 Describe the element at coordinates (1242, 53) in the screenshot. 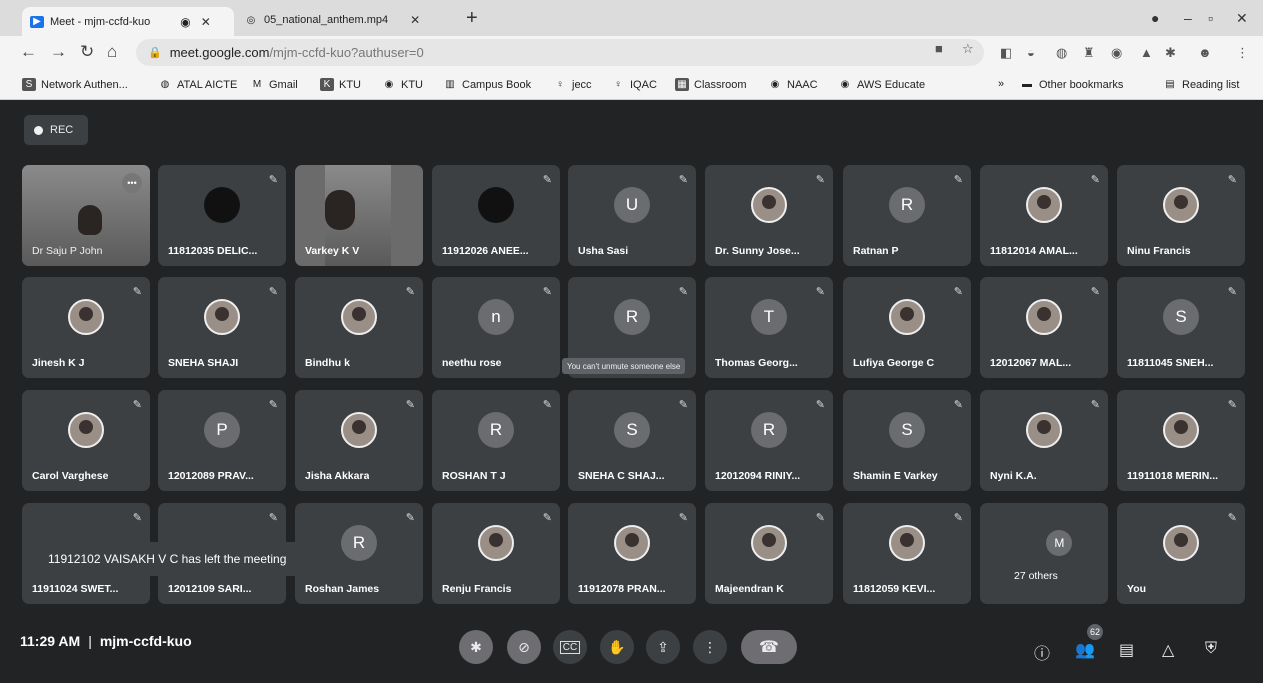

I see `menu-dots-icon: ⋮` at that location.